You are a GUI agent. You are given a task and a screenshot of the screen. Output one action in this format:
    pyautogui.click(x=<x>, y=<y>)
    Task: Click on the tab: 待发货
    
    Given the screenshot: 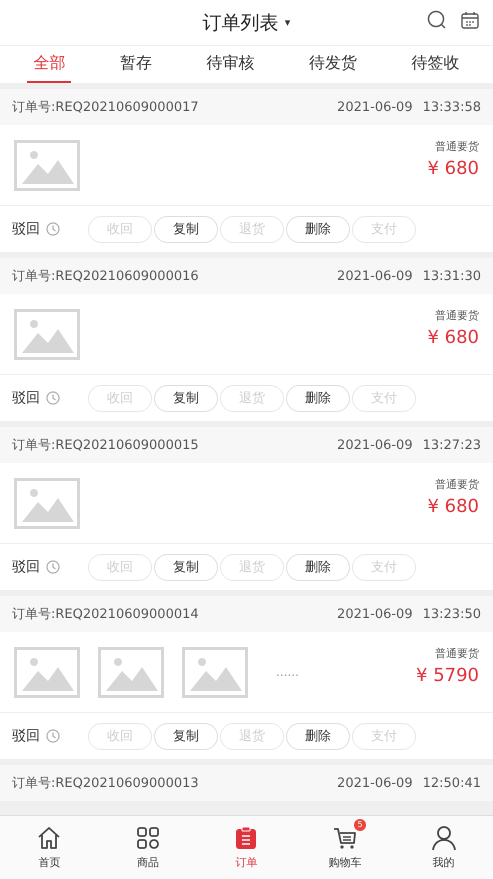 What is the action you would take?
    pyautogui.click(x=333, y=64)
    